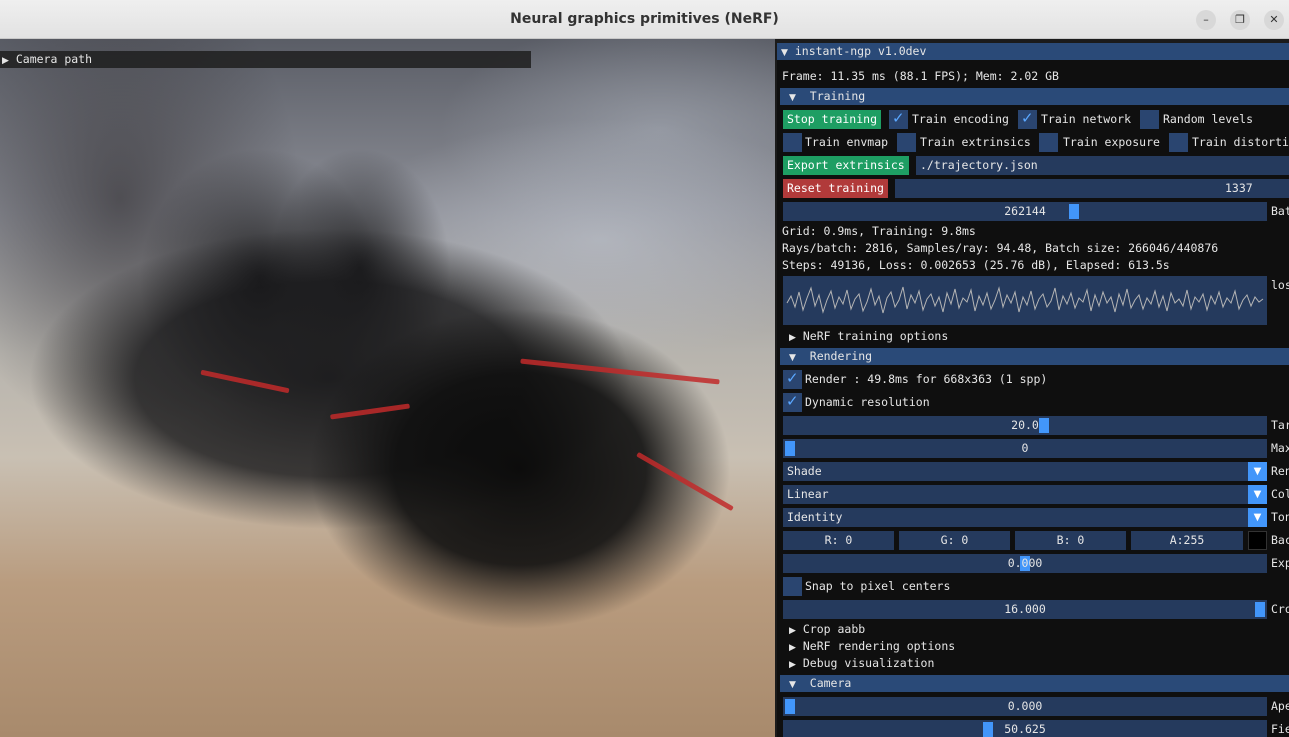 The image size is (1289, 737). What do you see at coordinates (860, 51) in the screenshot?
I see `panel-title: instant-ngp v1.0dev` at bounding box center [860, 51].